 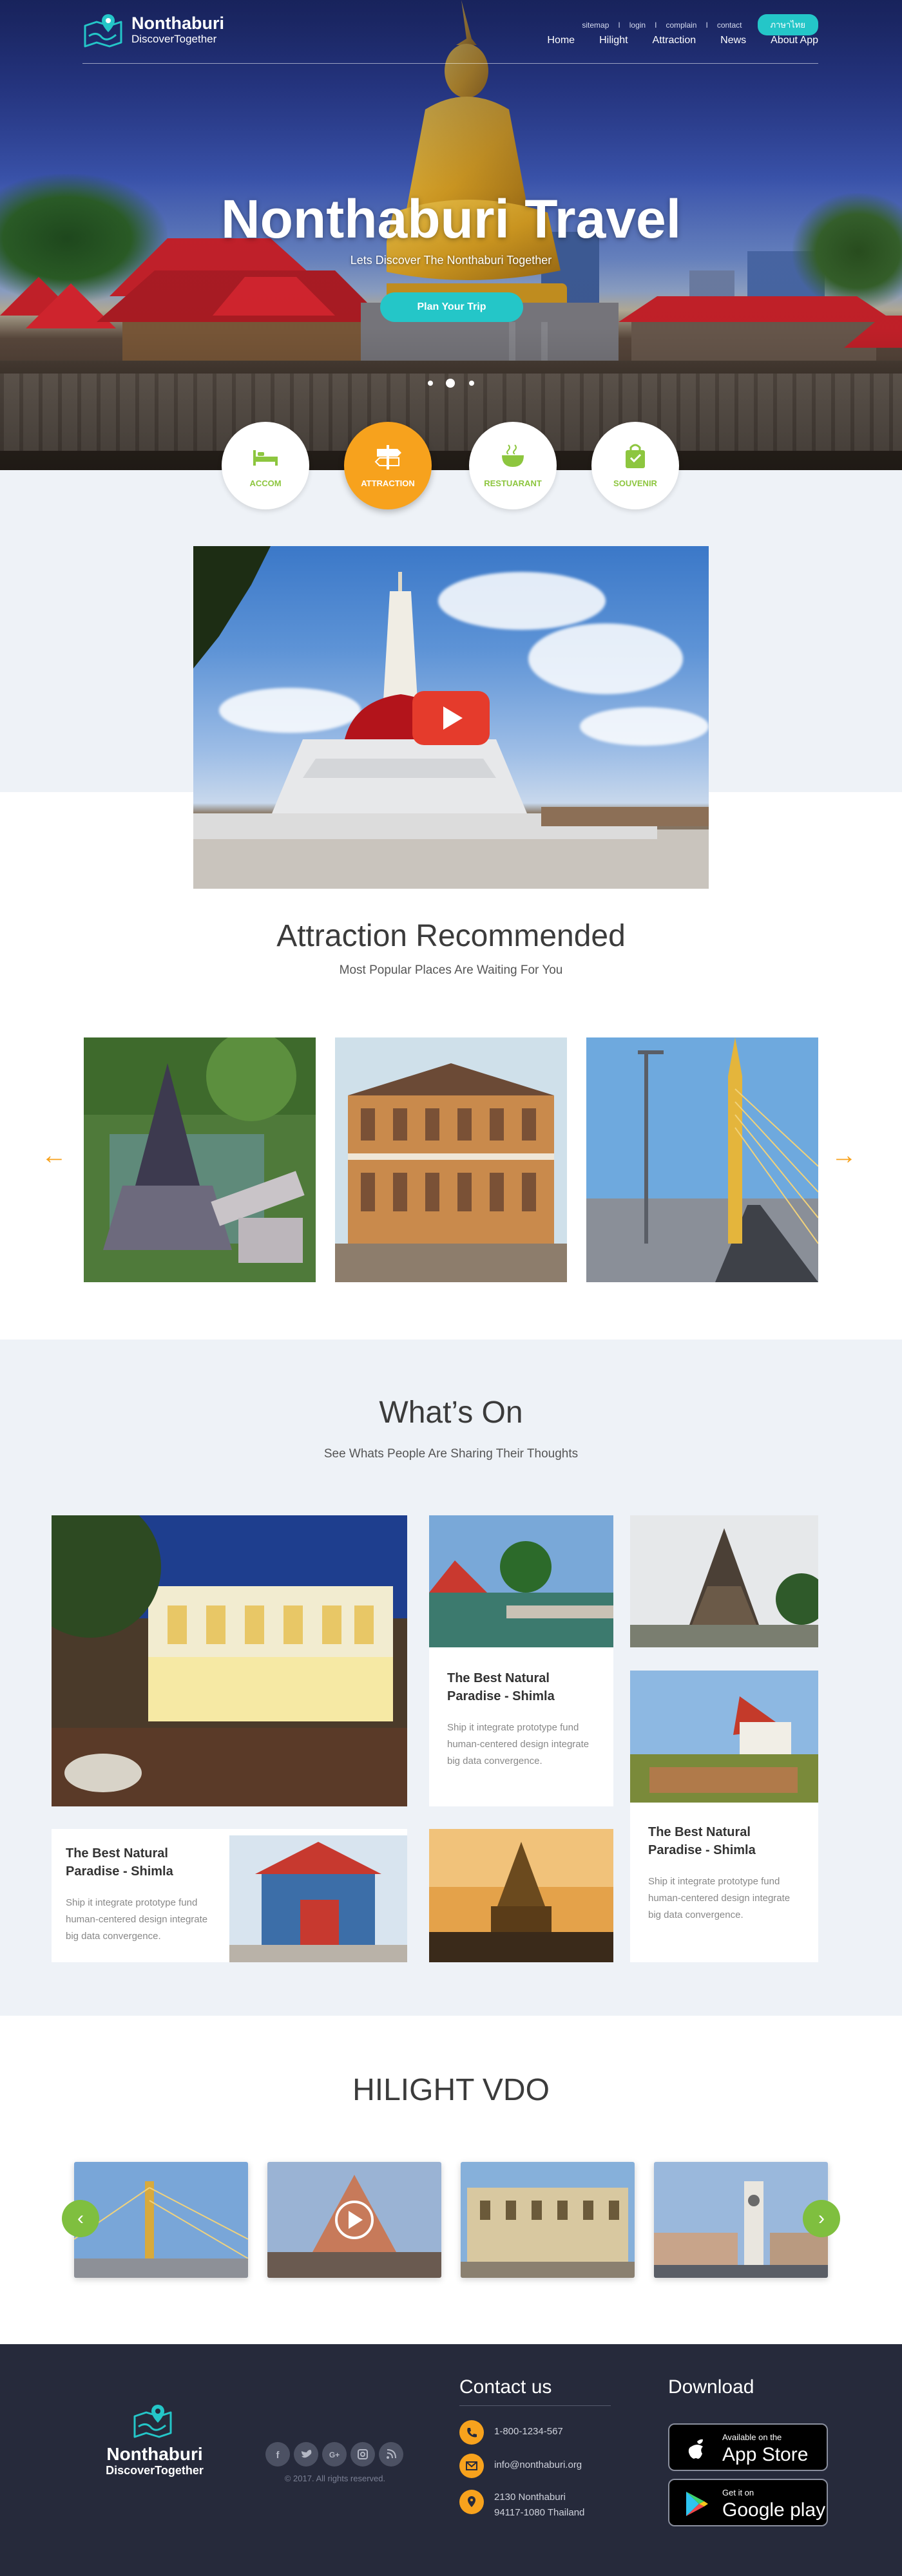 What do you see at coordinates (306, 2454) in the screenshot?
I see `twitter-icon` at bounding box center [306, 2454].